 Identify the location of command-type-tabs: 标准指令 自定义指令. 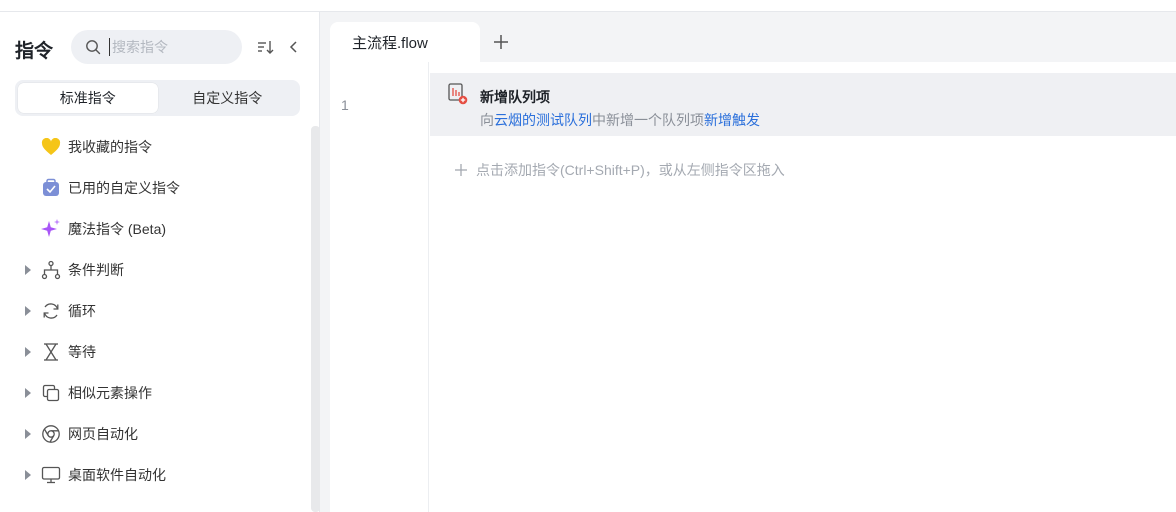
(157, 98).